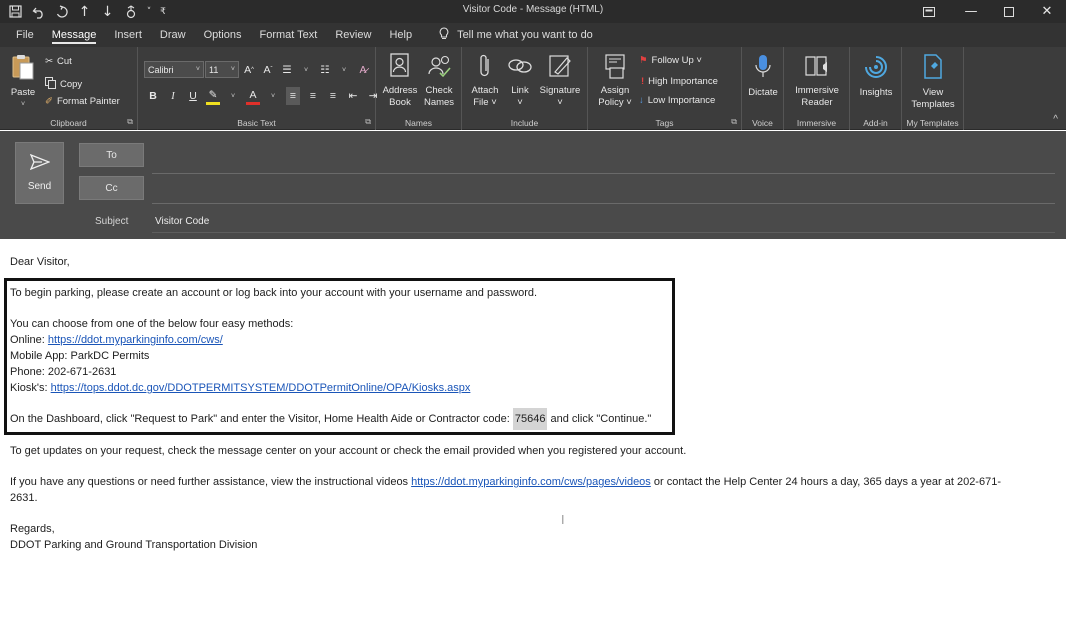 This screenshot has width=1066, height=636. I want to click on ribbon-display-icon, so click(929, 11).